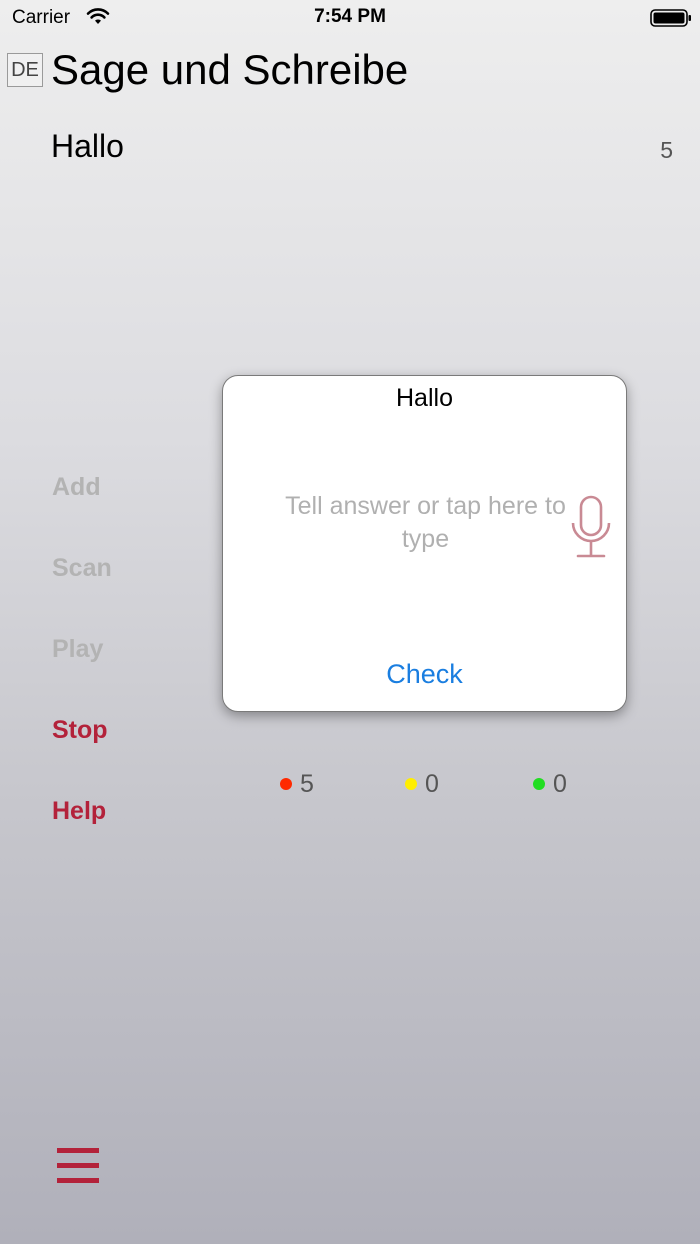  Describe the element at coordinates (424, 398) in the screenshot. I see `dialog-title: Hallo` at that location.